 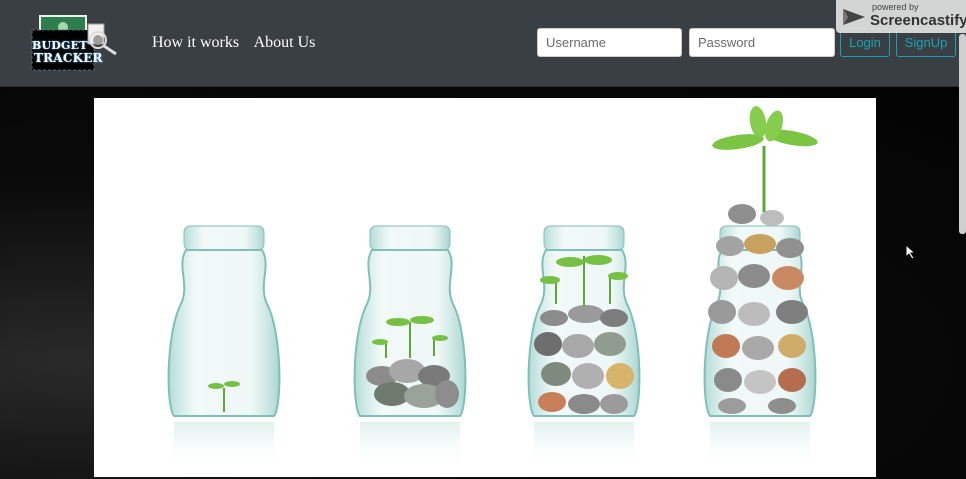 What do you see at coordinates (609, 42) in the screenshot?
I see `username-input` at bounding box center [609, 42].